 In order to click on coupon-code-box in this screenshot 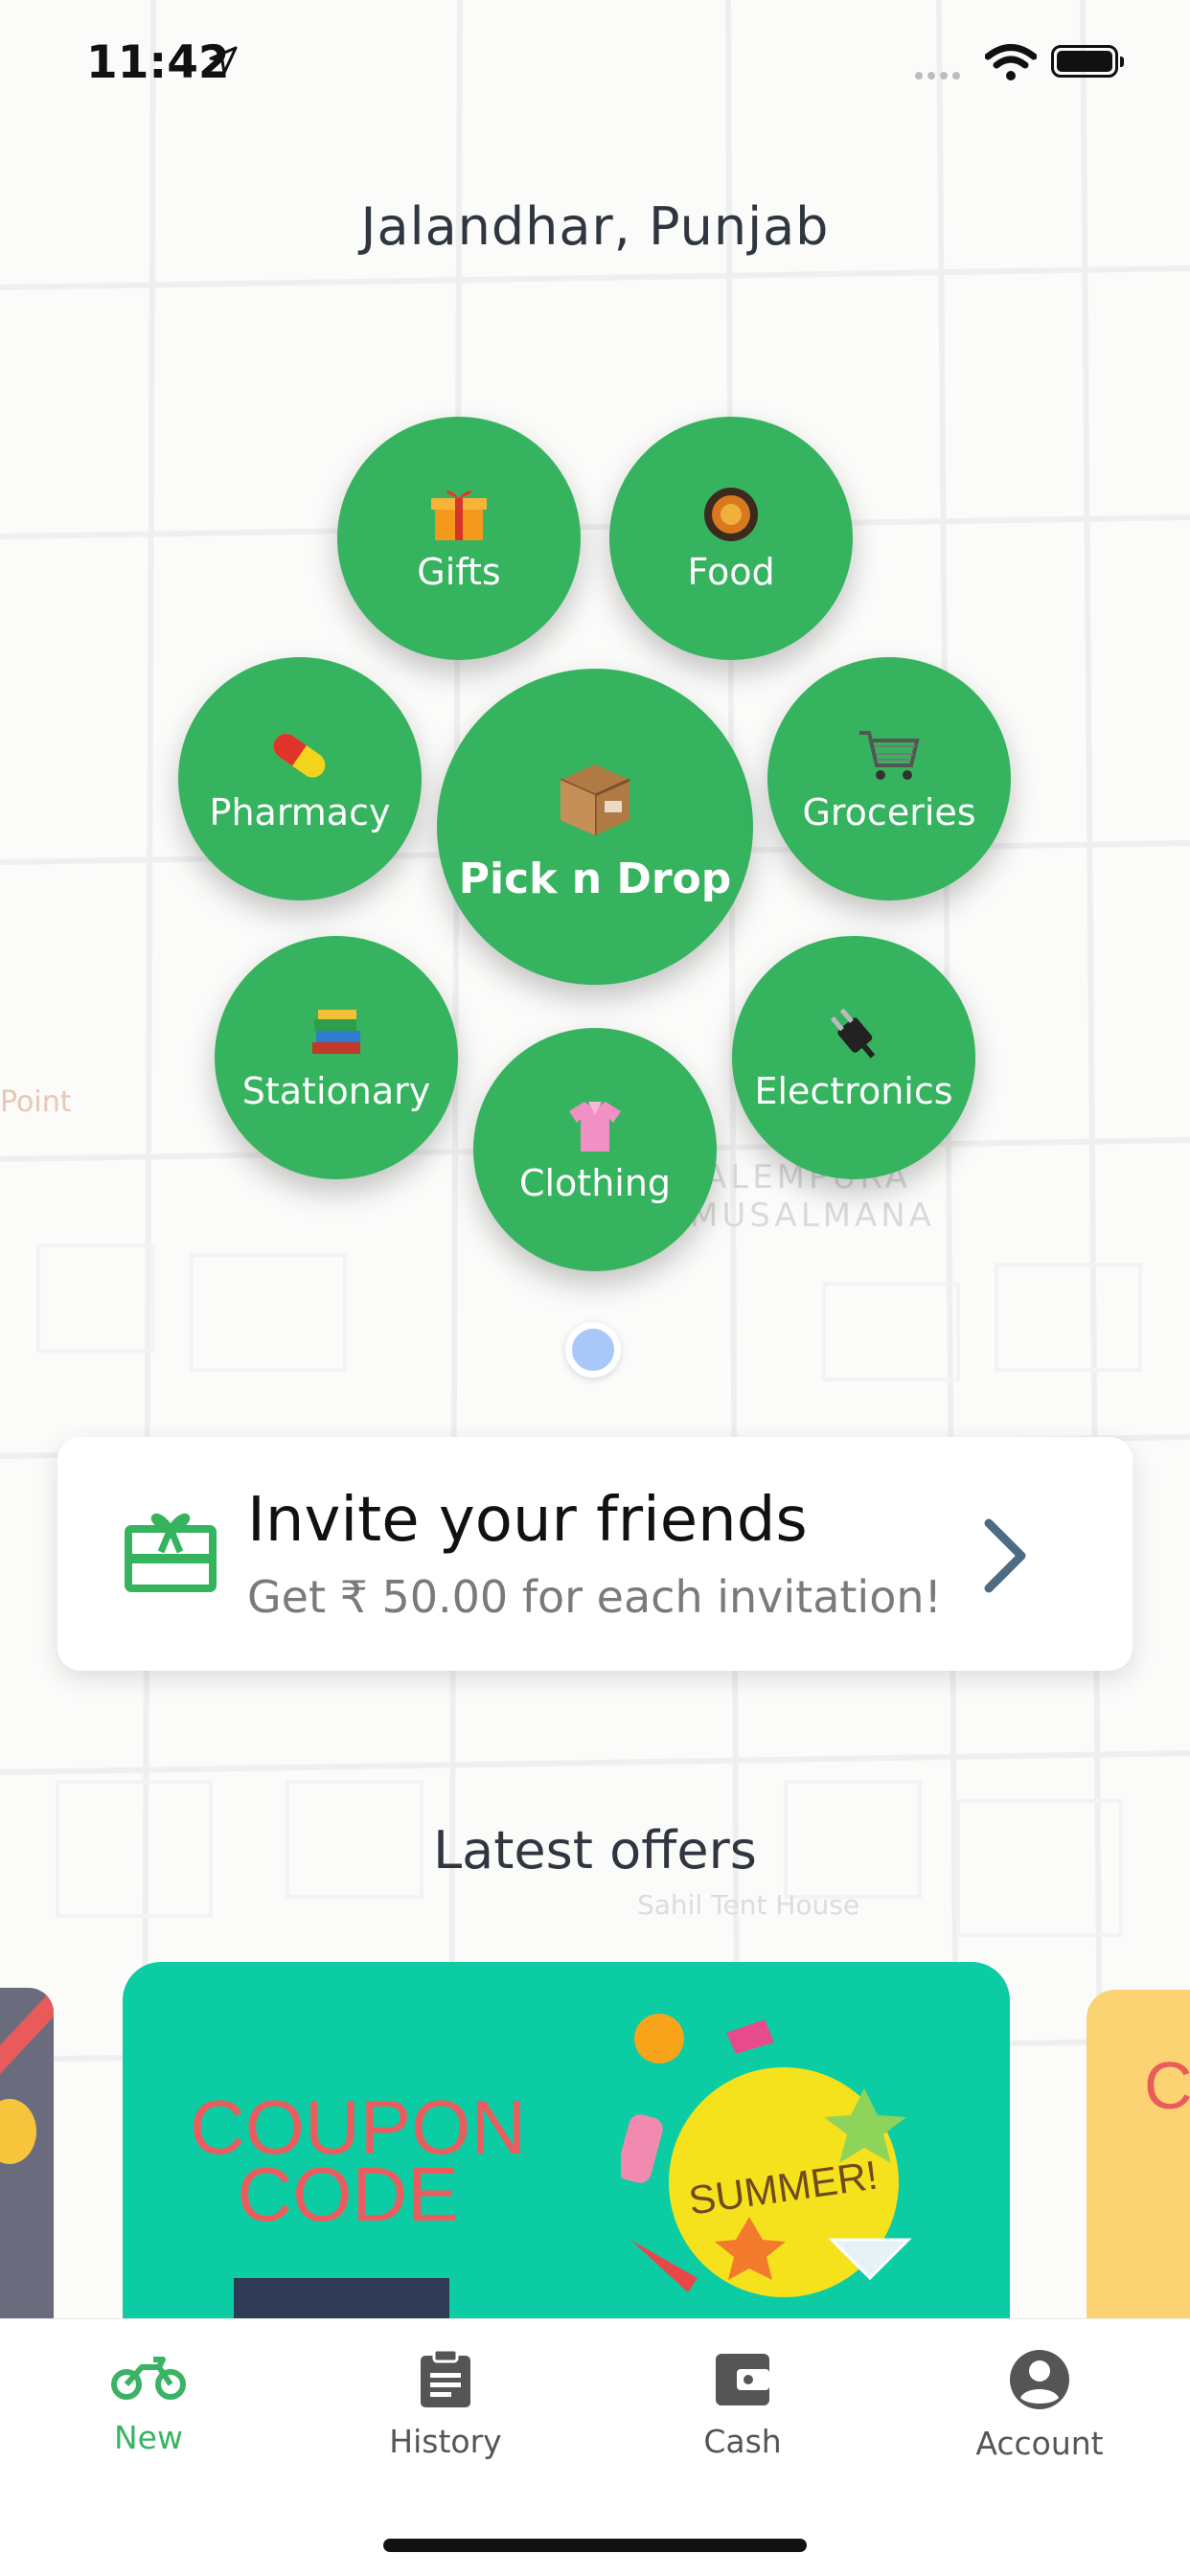, I will do `click(342, 2298)`.